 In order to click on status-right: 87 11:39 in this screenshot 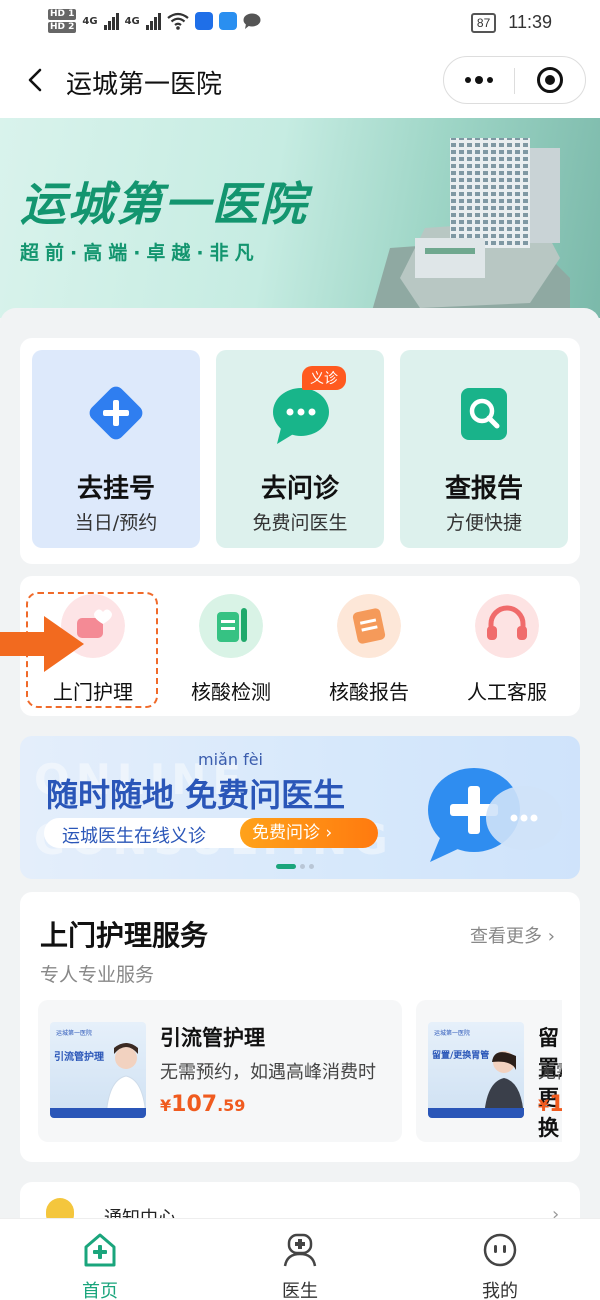, I will do `click(511, 22)`.